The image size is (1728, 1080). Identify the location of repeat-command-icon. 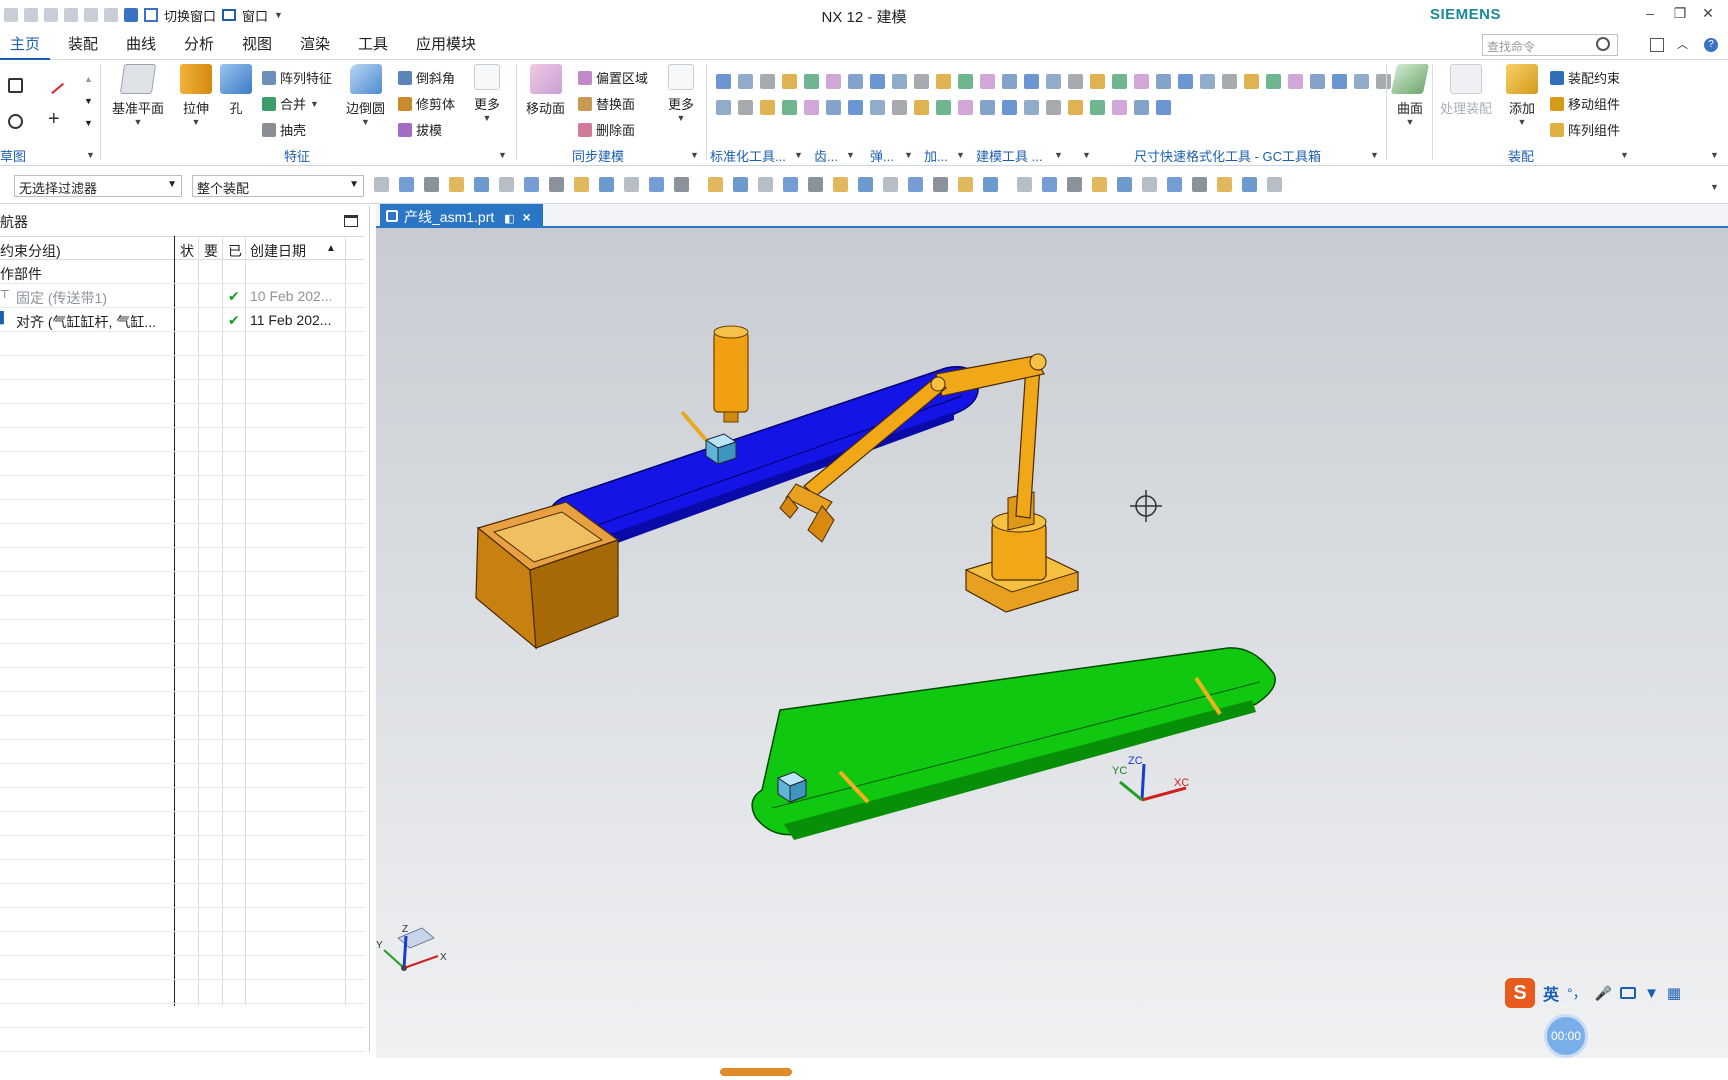
(111, 15).